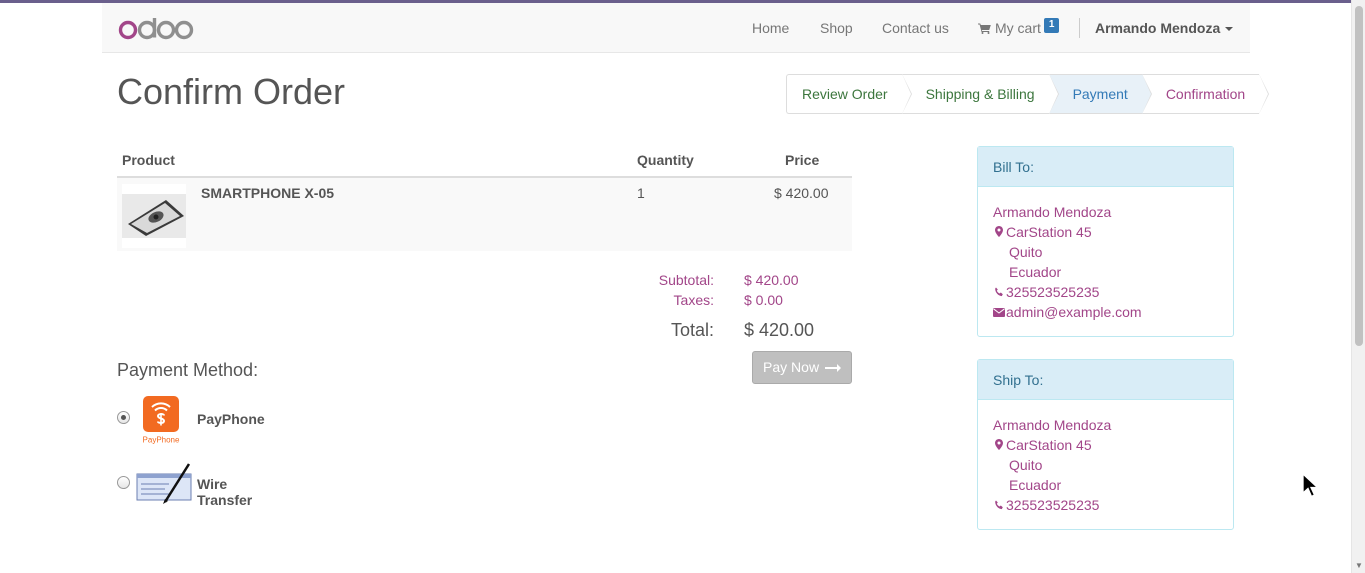  Describe the element at coordinates (665, 160) in the screenshot. I see `column-header-quantity: Quantity` at that location.